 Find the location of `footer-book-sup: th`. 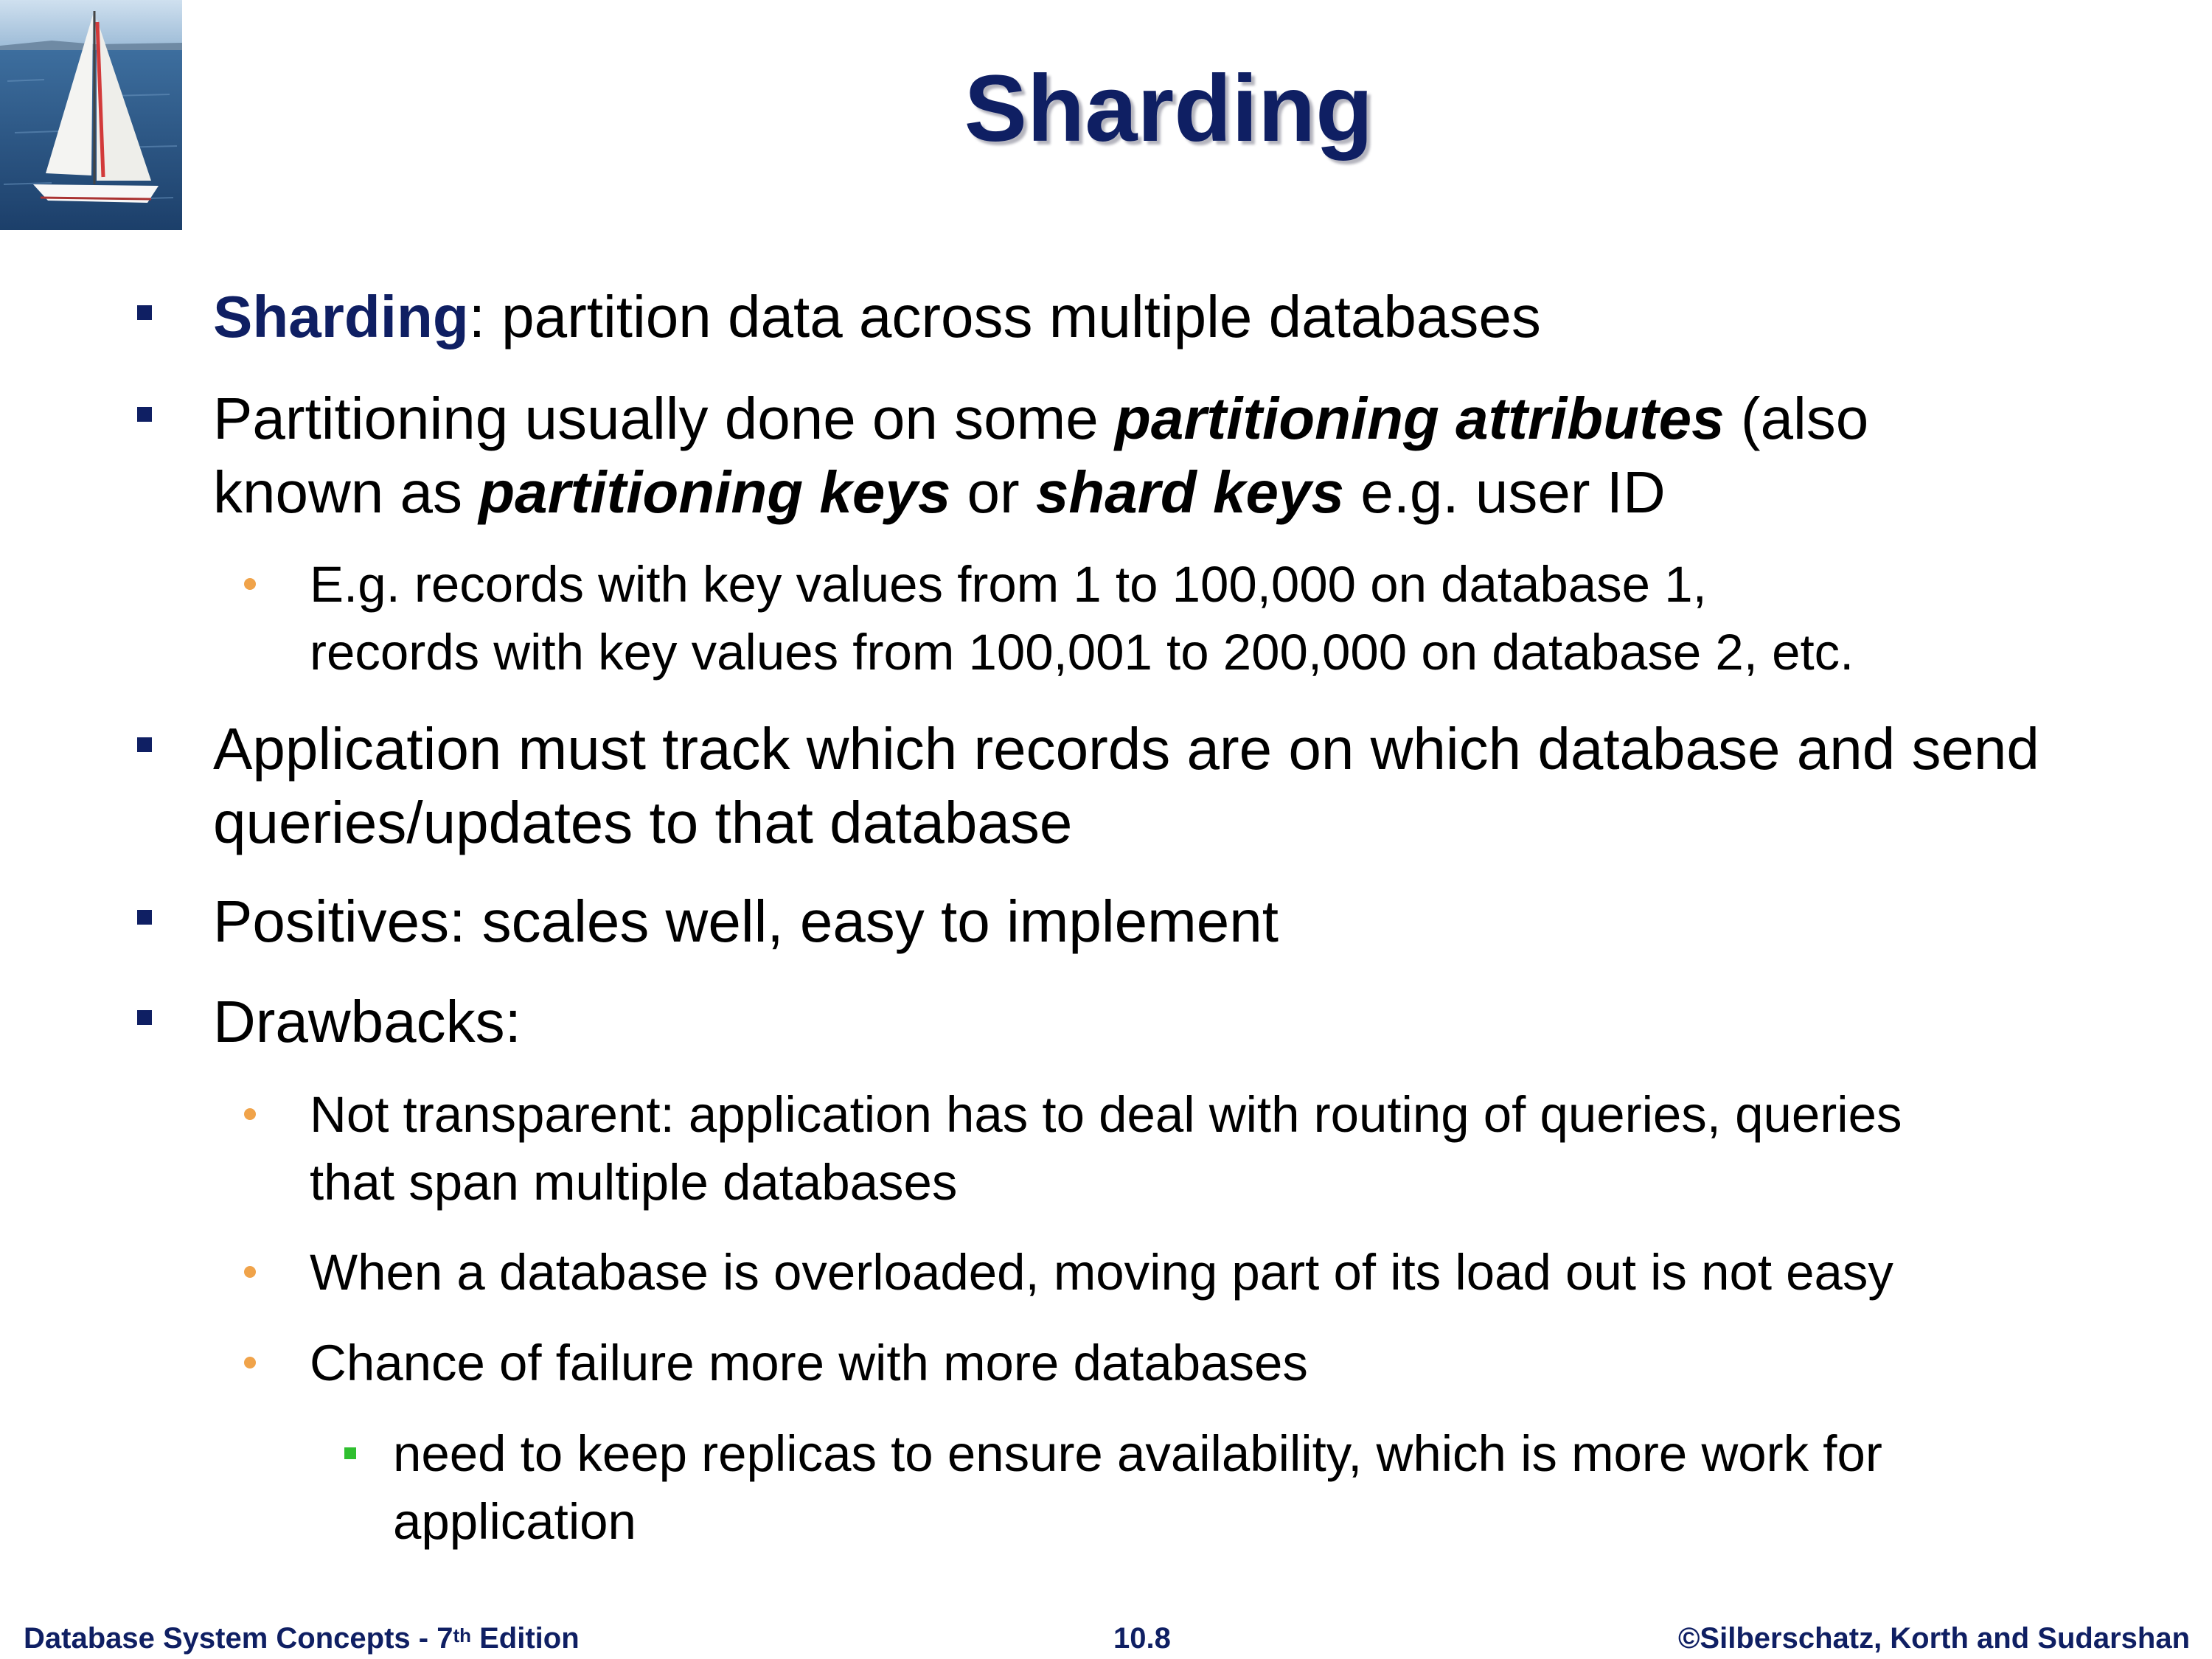

footer-book-sup: th is located at coordinates (462, 1635).